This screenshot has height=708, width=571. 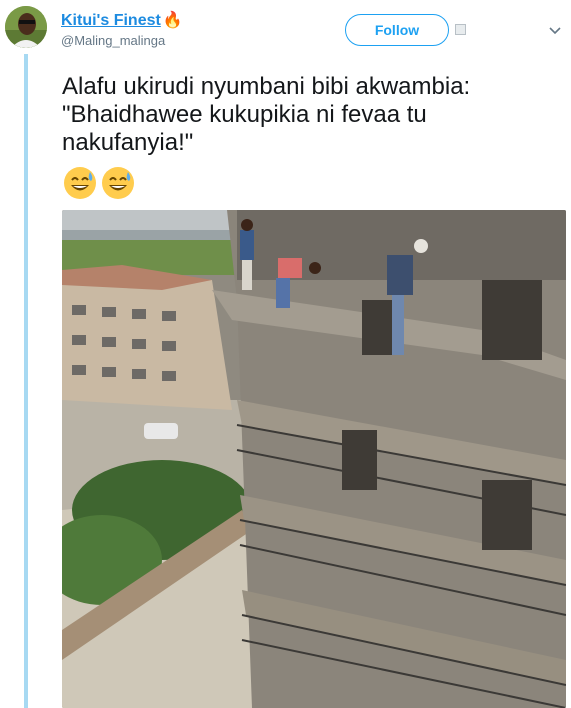 What do you see at coordinates (266, 86) in the screenshot?
I see `tweet-text-line: Alafu ukirudi nyumbani bibi akwambia:` at bounding box center [266, 86].